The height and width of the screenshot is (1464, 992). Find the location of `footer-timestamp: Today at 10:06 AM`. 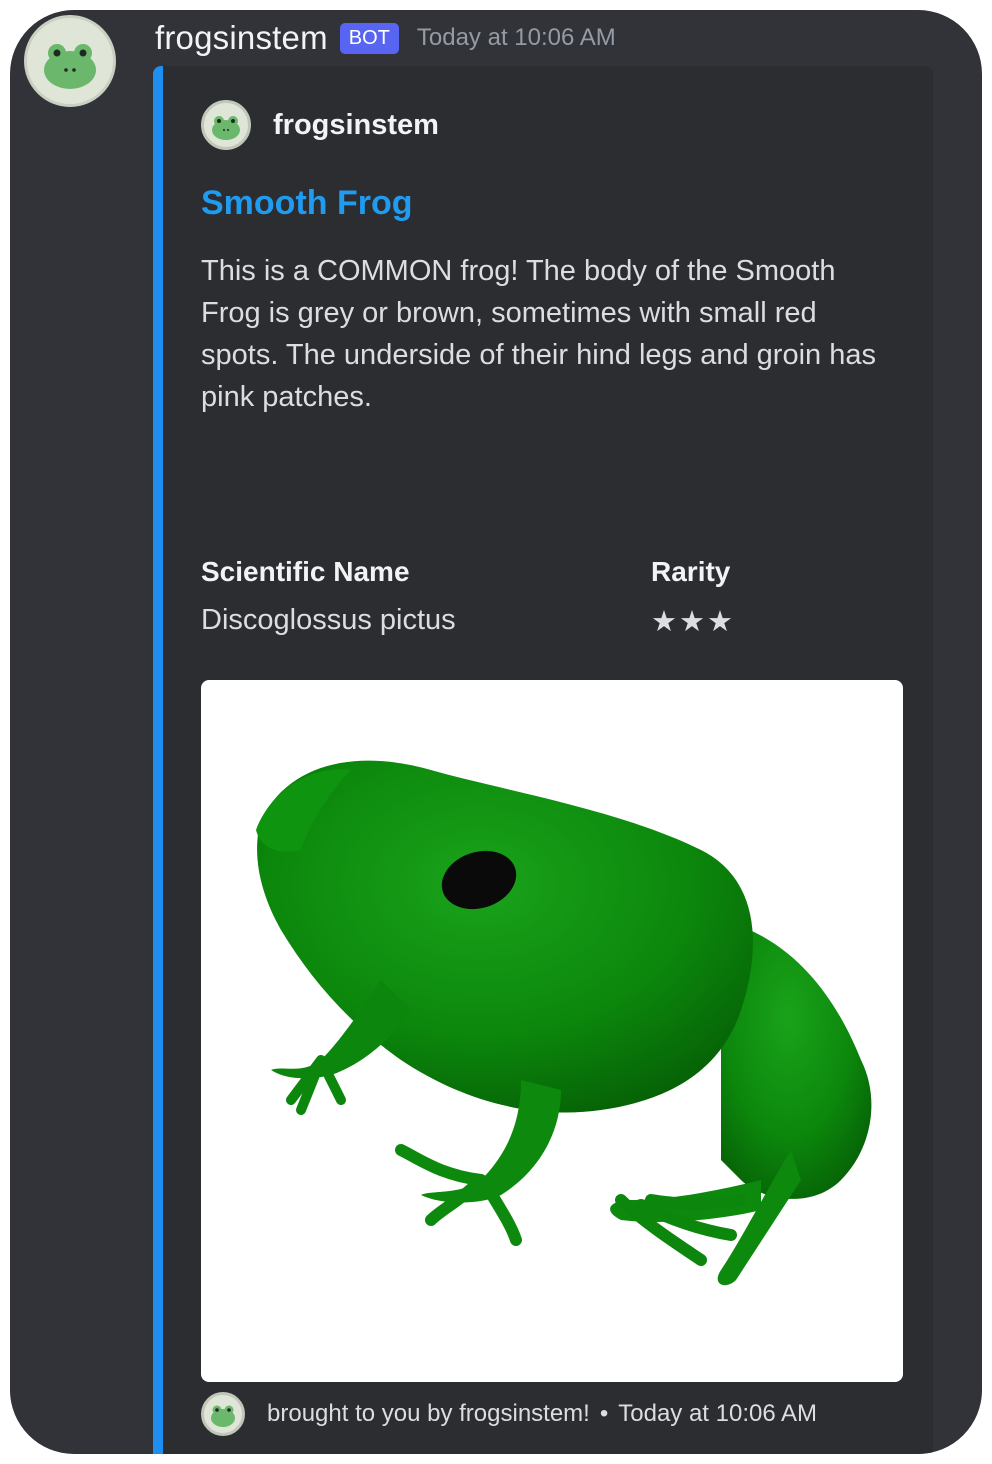

footer-timestamp: Today at 10:06 AM is located at coordinates (718, 1413).